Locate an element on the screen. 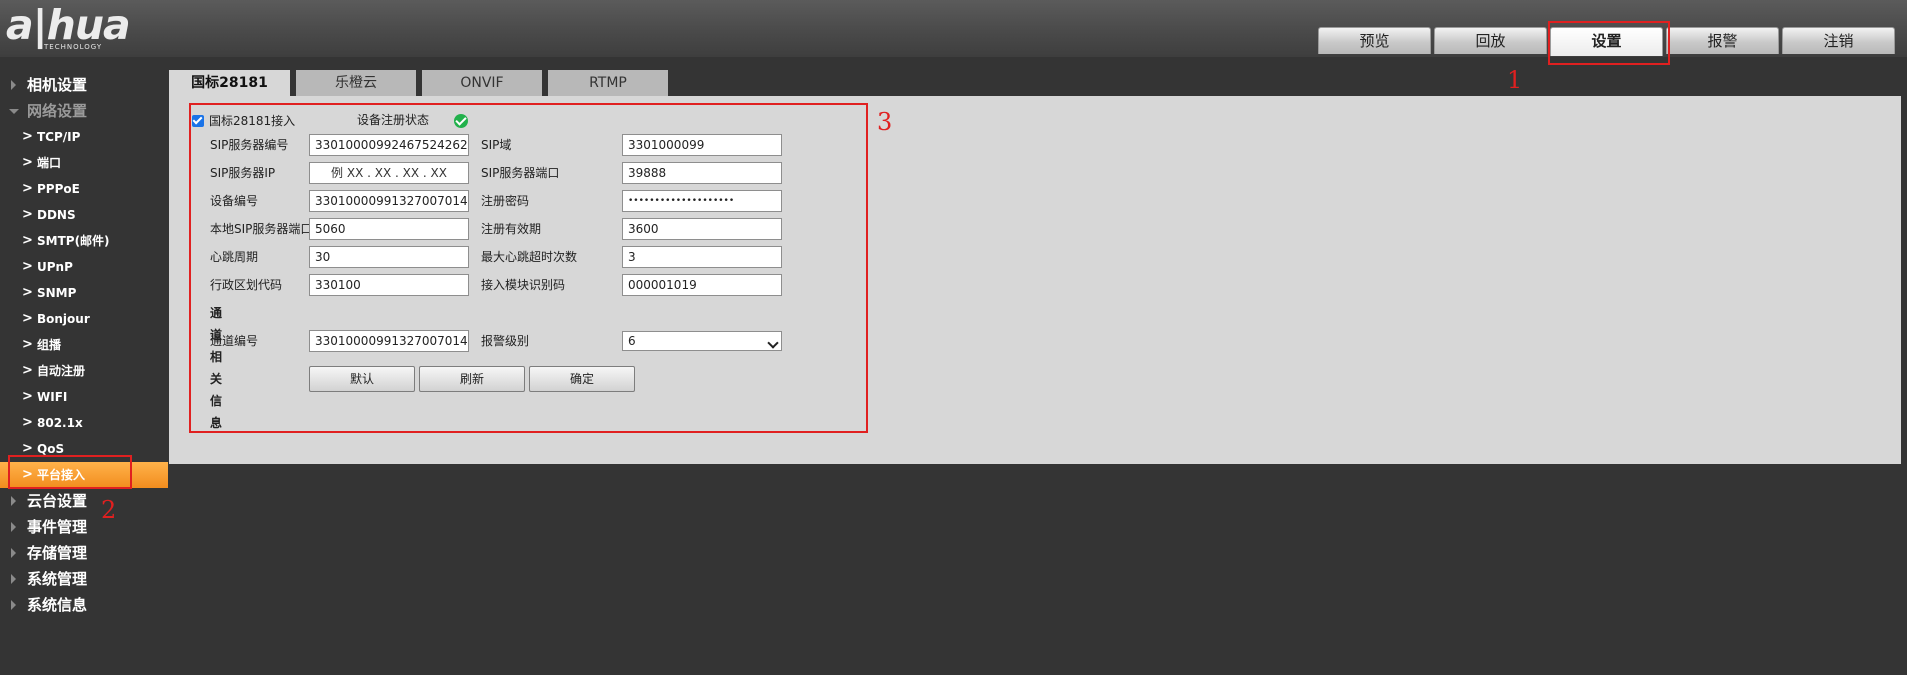  sidebar-item-tcpip: > TCP/IP is located at coordinates (84, 137).